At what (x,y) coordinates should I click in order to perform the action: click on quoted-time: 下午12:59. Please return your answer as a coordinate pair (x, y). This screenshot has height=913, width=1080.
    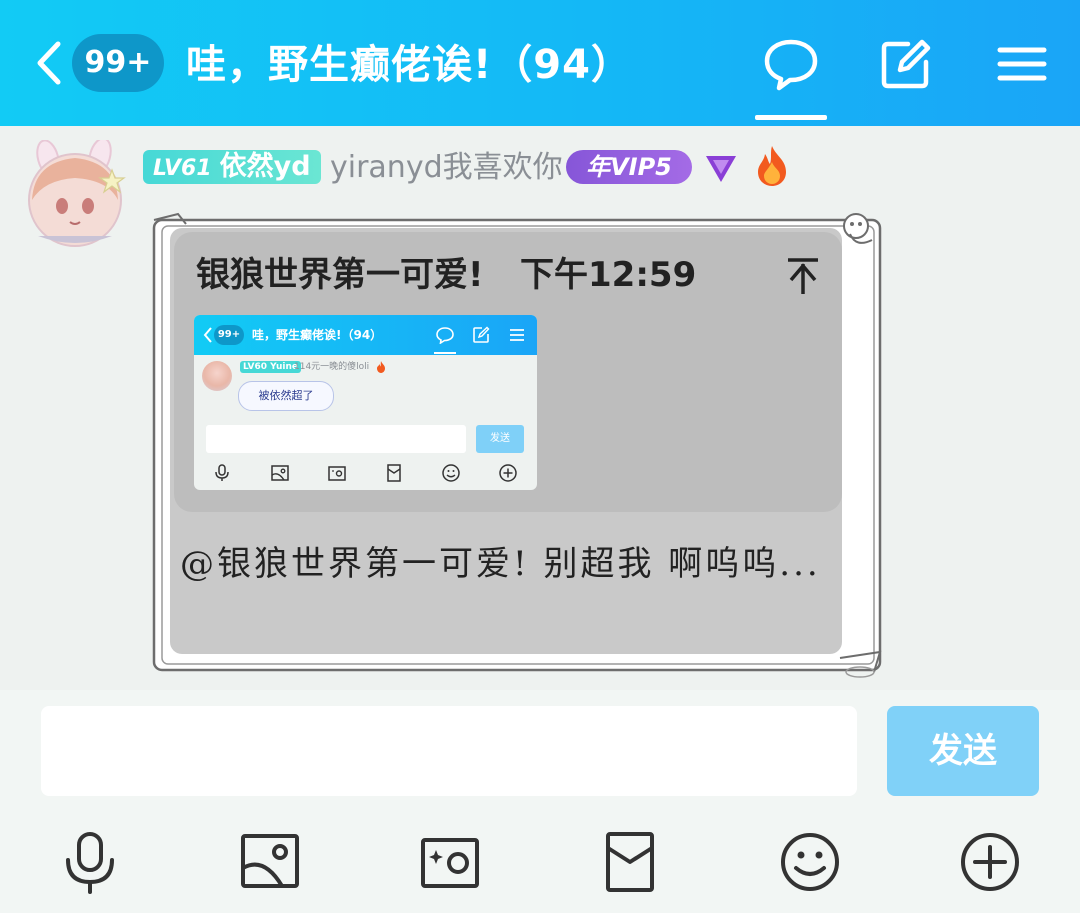
    Looking at the image, I should click on (608, 275).